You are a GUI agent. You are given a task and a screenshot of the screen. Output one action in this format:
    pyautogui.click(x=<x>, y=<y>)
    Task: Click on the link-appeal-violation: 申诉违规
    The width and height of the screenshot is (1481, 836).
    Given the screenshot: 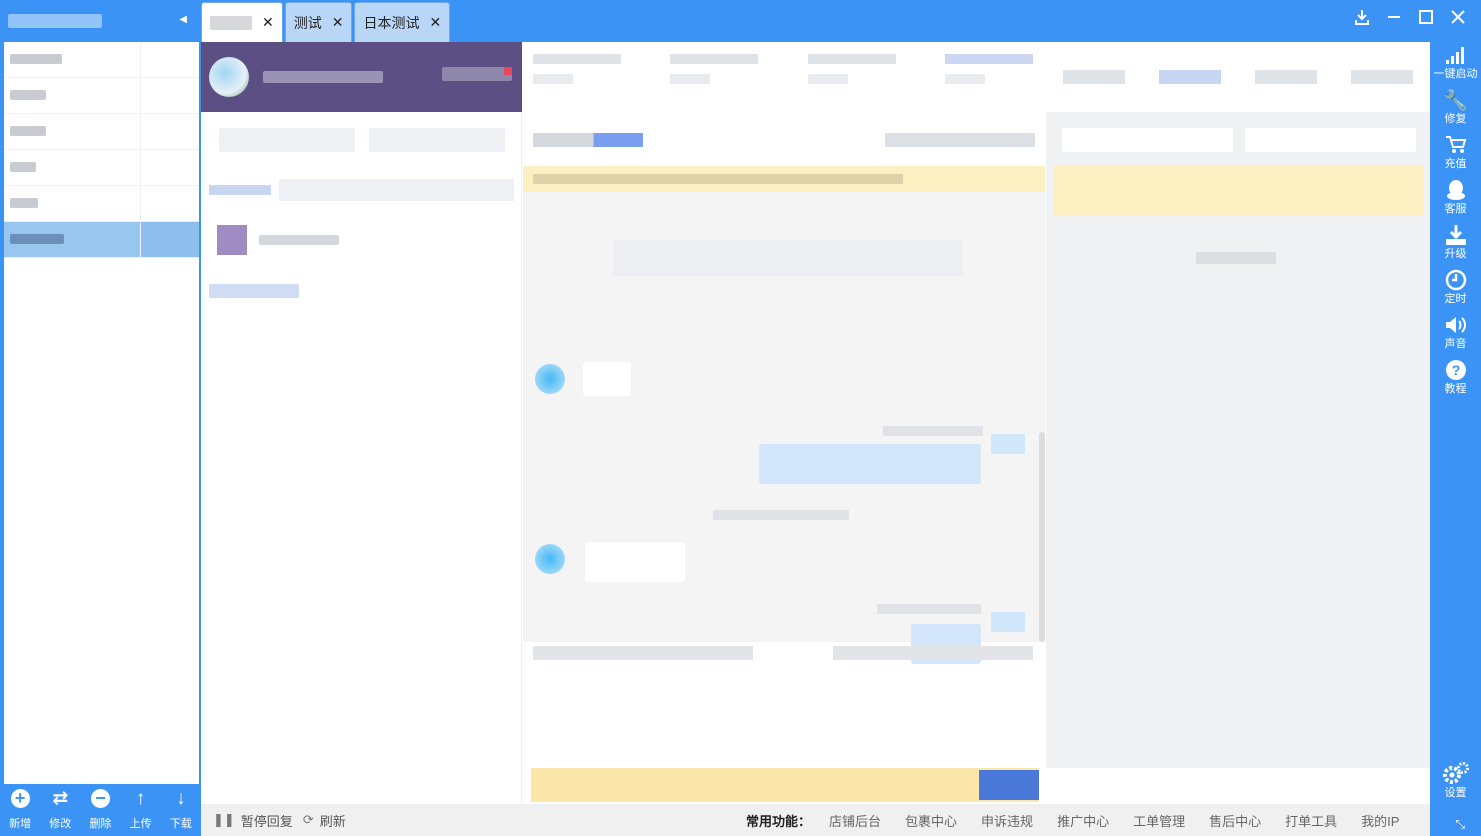 What is the action you would take?
    pyautogui.click(x=1007, y=820)
    